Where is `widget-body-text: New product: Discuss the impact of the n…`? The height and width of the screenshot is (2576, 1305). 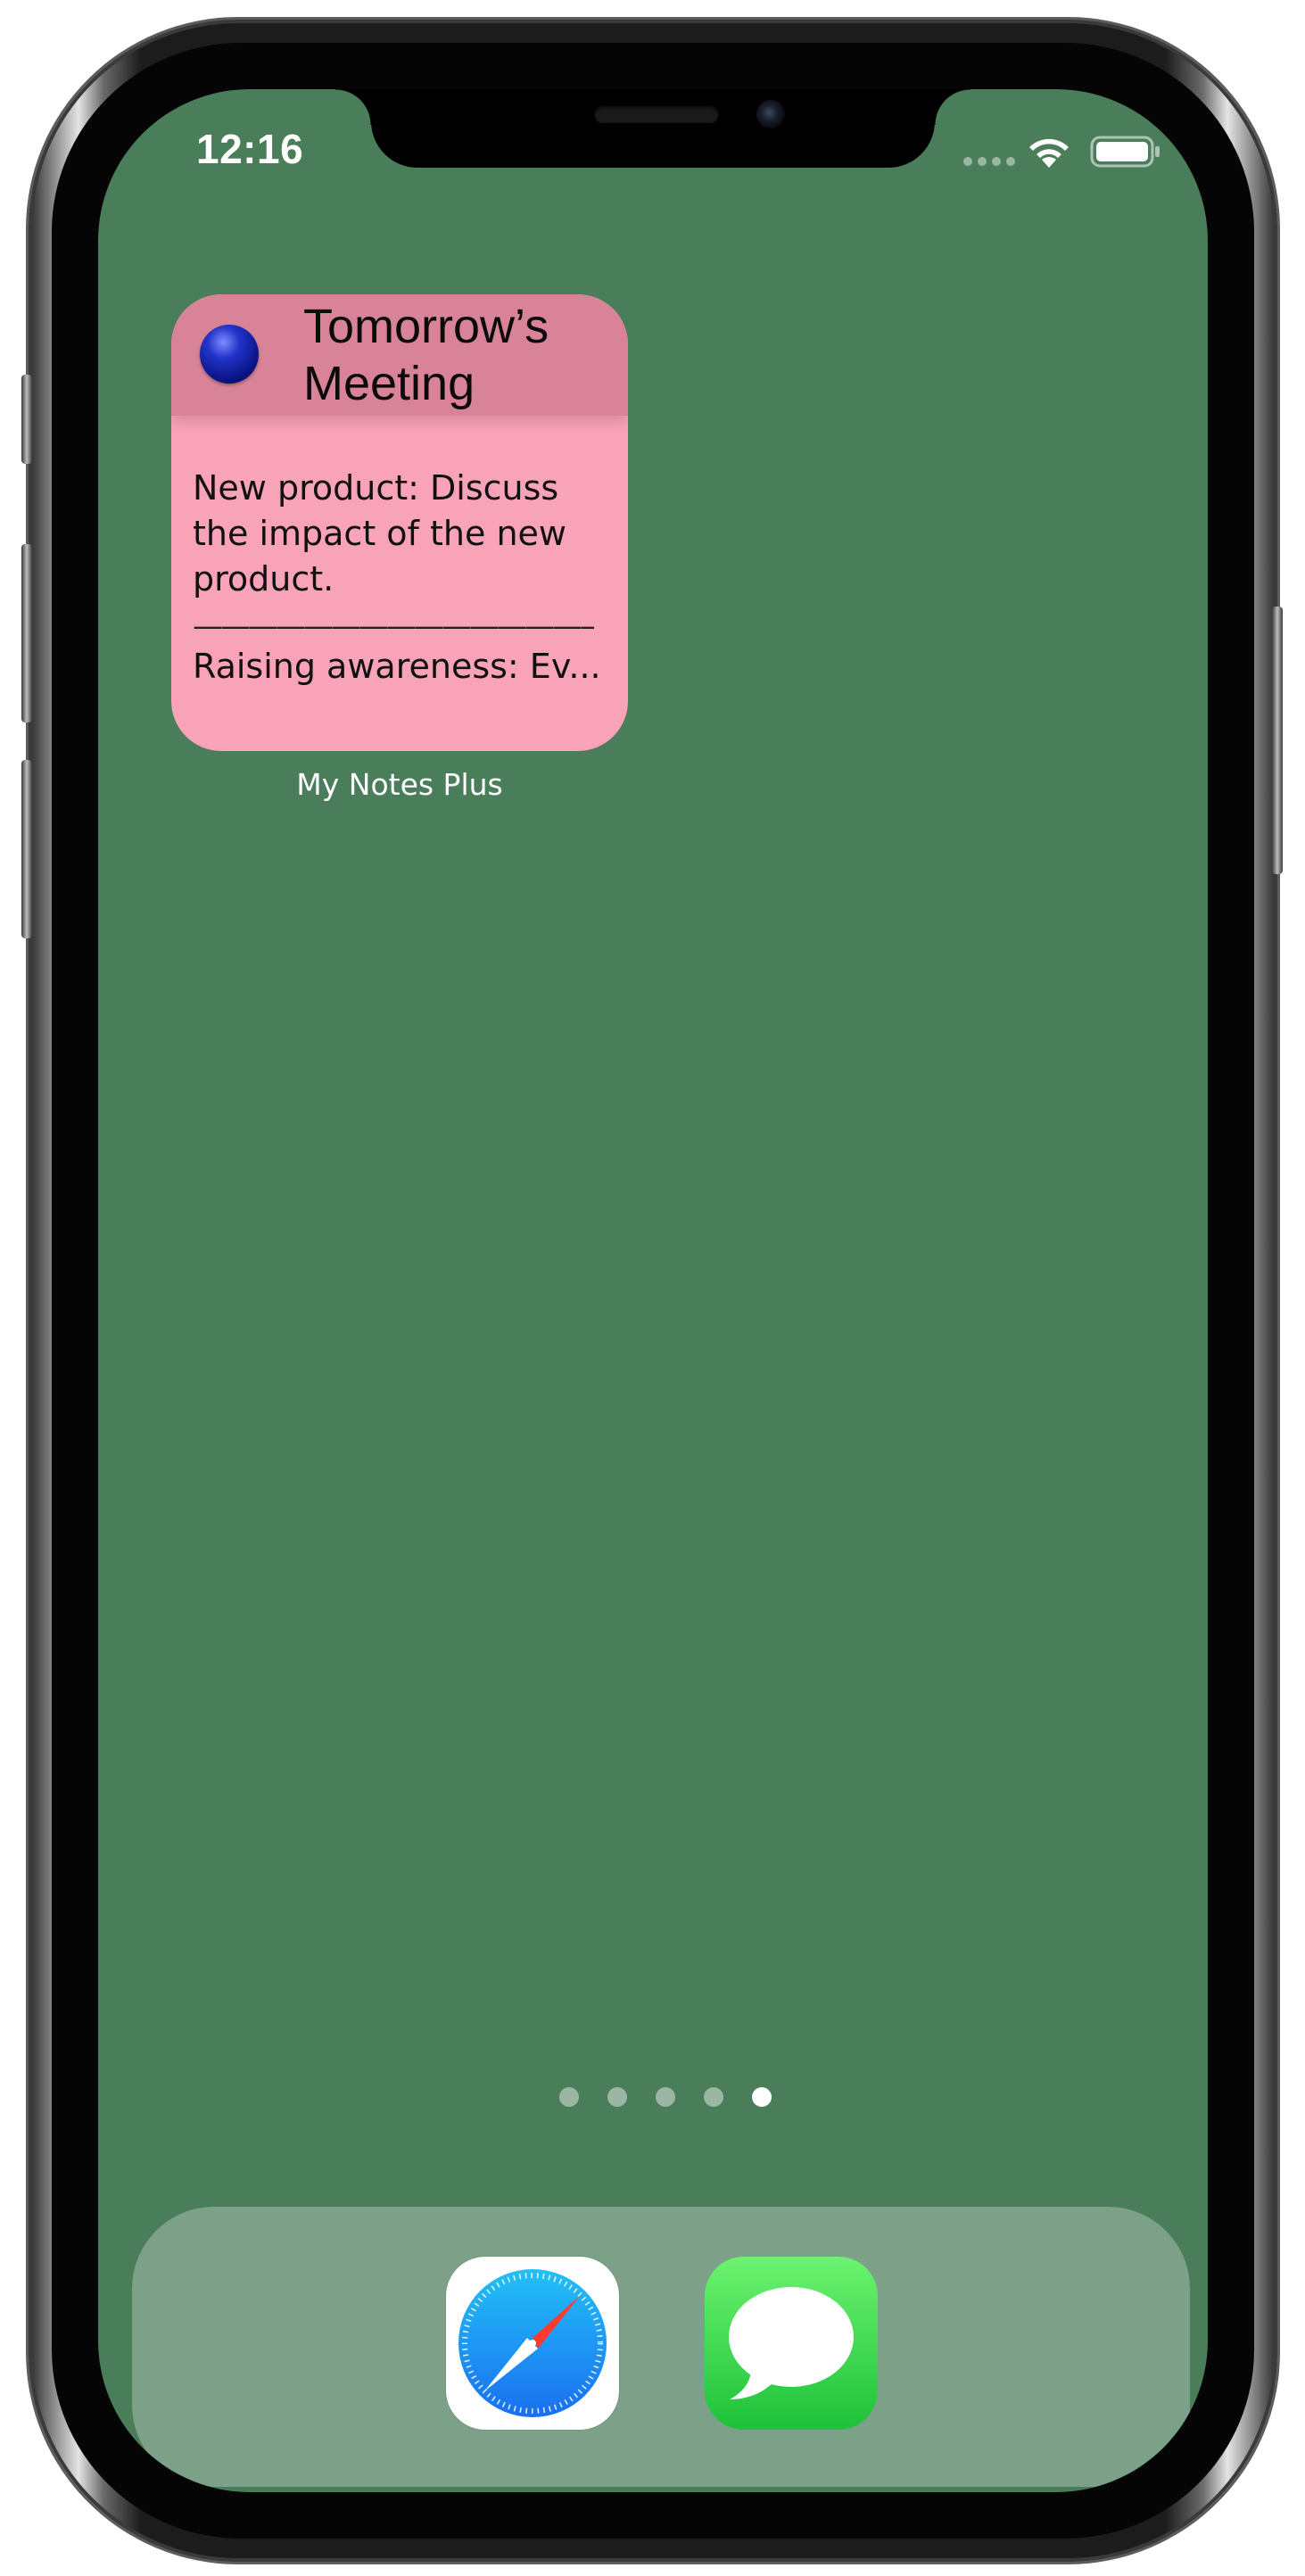 widget-body-text: New product: Discuss the impact of the n… is located at coordinates (379, 534).